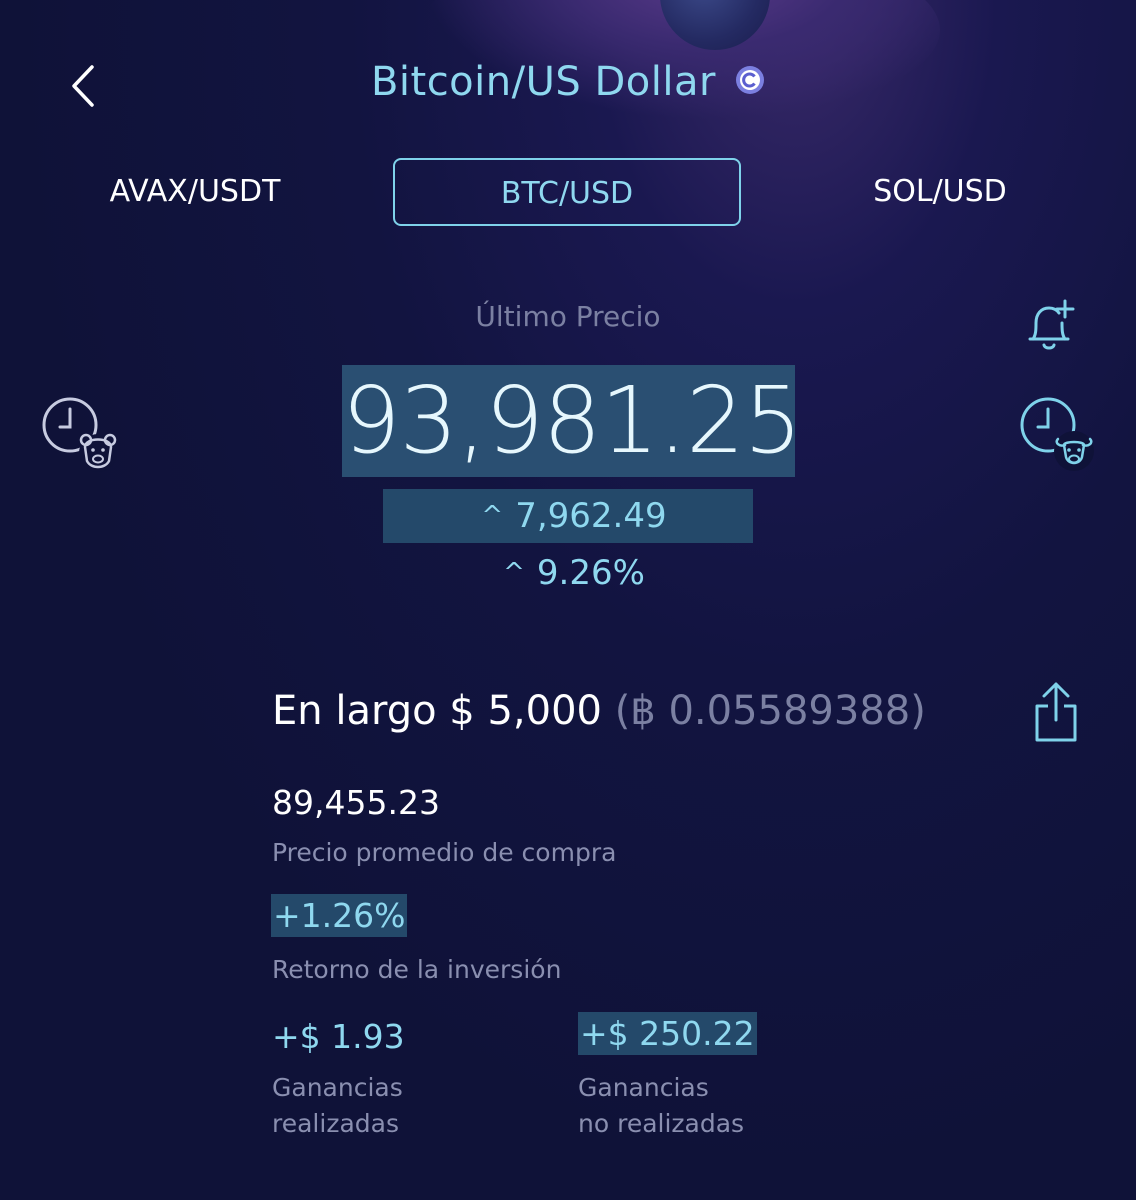 Image resolution: width=1136 pixels, height=1200 pixels. What do you see at coordinates (417, 969) in the screenshot?
I see `roi-label: Retorno de la inversión` at bounding box center [417, 969].